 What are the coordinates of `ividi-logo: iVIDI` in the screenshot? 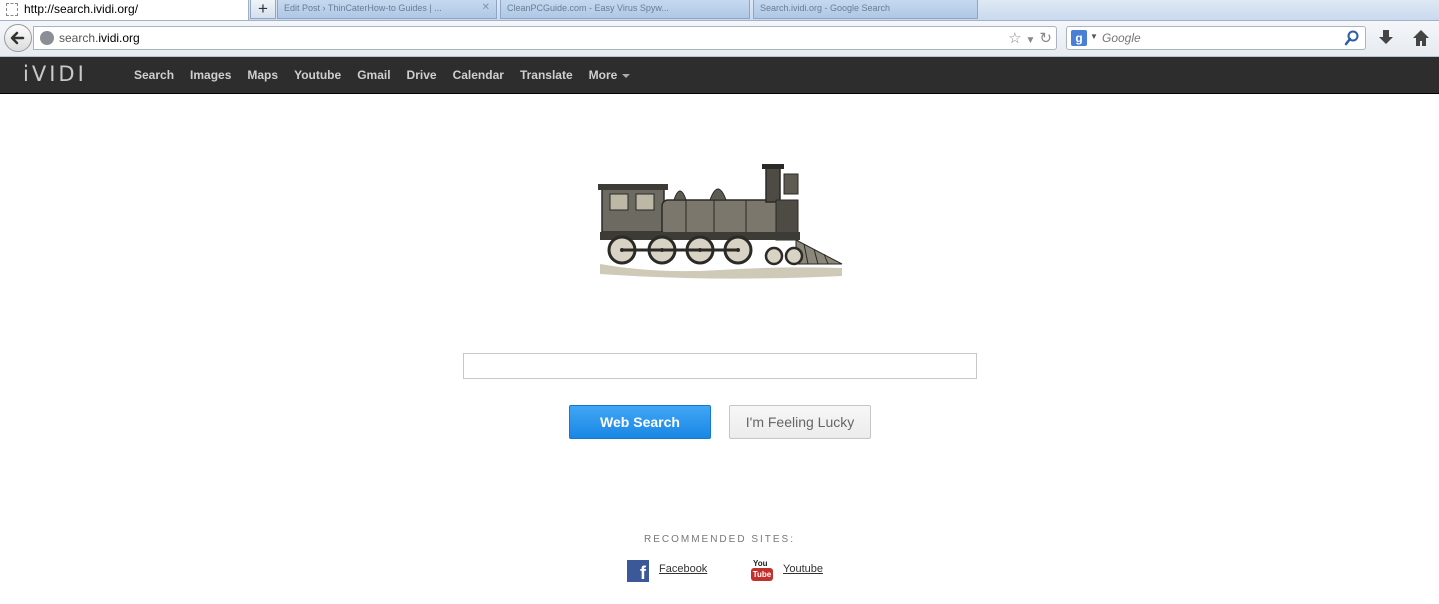 It's located at (55, 74).